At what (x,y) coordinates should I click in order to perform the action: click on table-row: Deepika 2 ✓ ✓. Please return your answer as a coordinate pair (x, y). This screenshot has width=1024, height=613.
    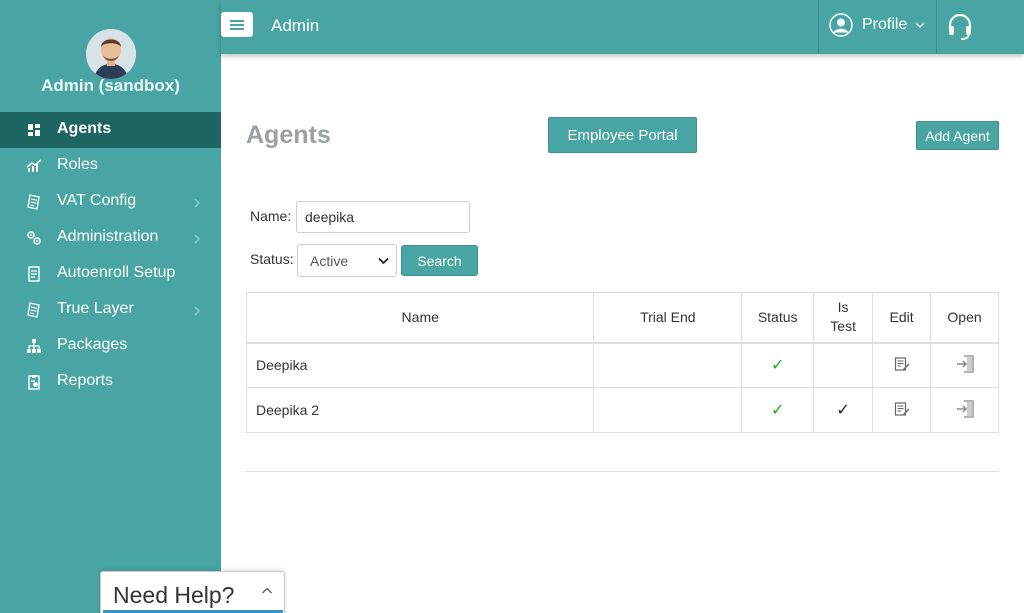
    Looking at the image, I should click on (622, 410).